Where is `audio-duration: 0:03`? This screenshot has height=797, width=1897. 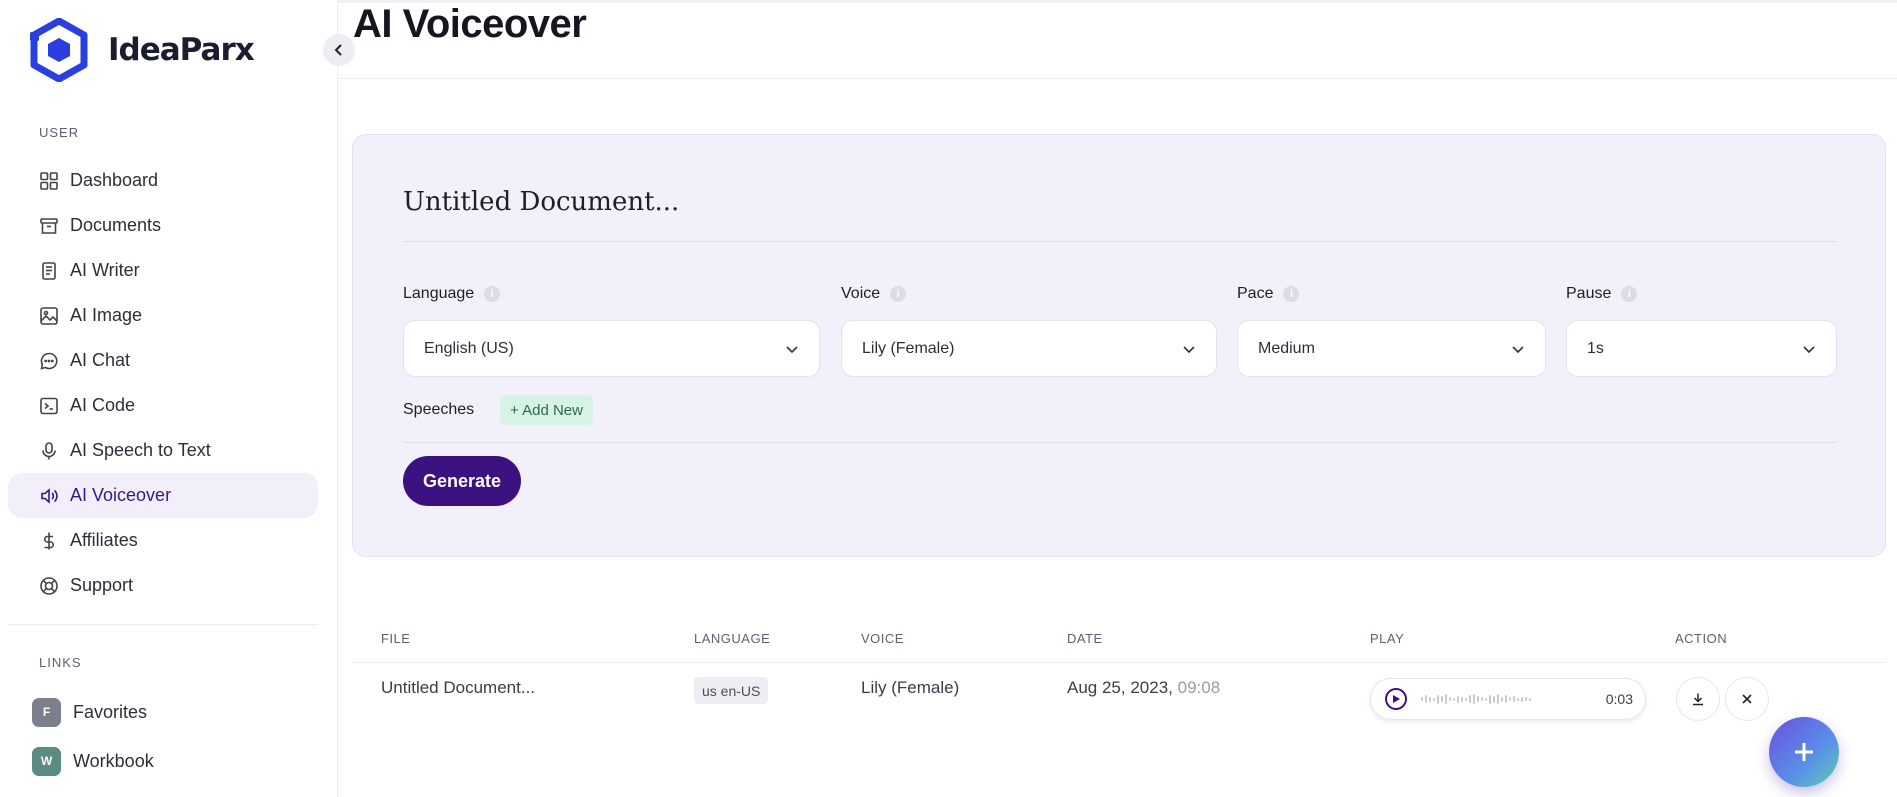 audio-duration: 0:03 is located at coordinates (1619, 699).